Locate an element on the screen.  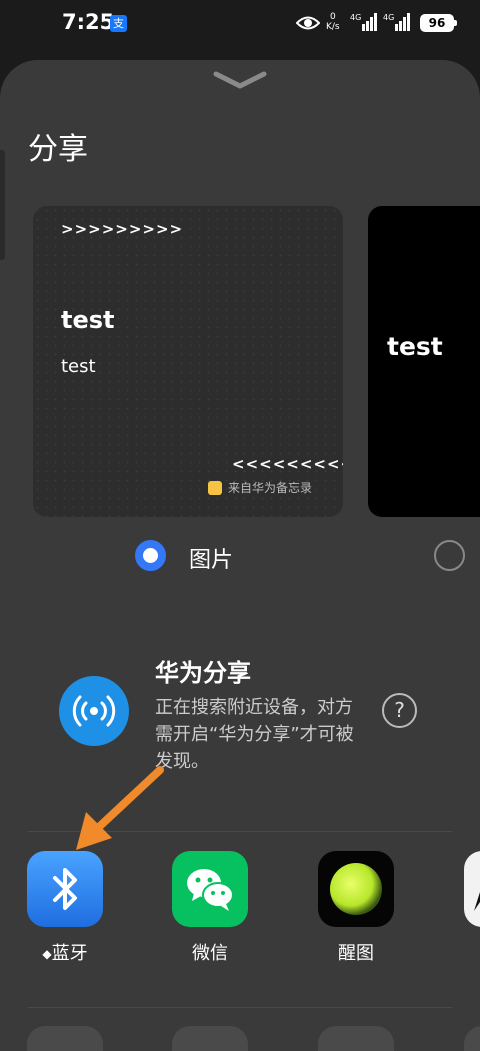
arrows-bottom: <<<<<<<<< is located at coordinates (287, 464).